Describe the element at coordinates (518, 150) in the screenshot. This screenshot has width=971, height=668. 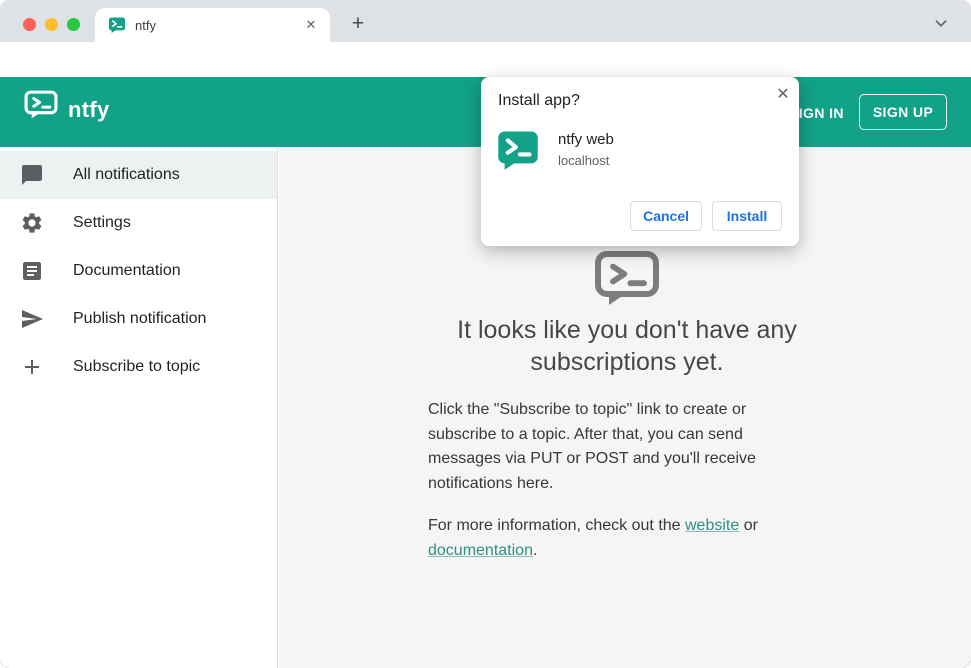
I see `ntfy-app-icon` at that location.